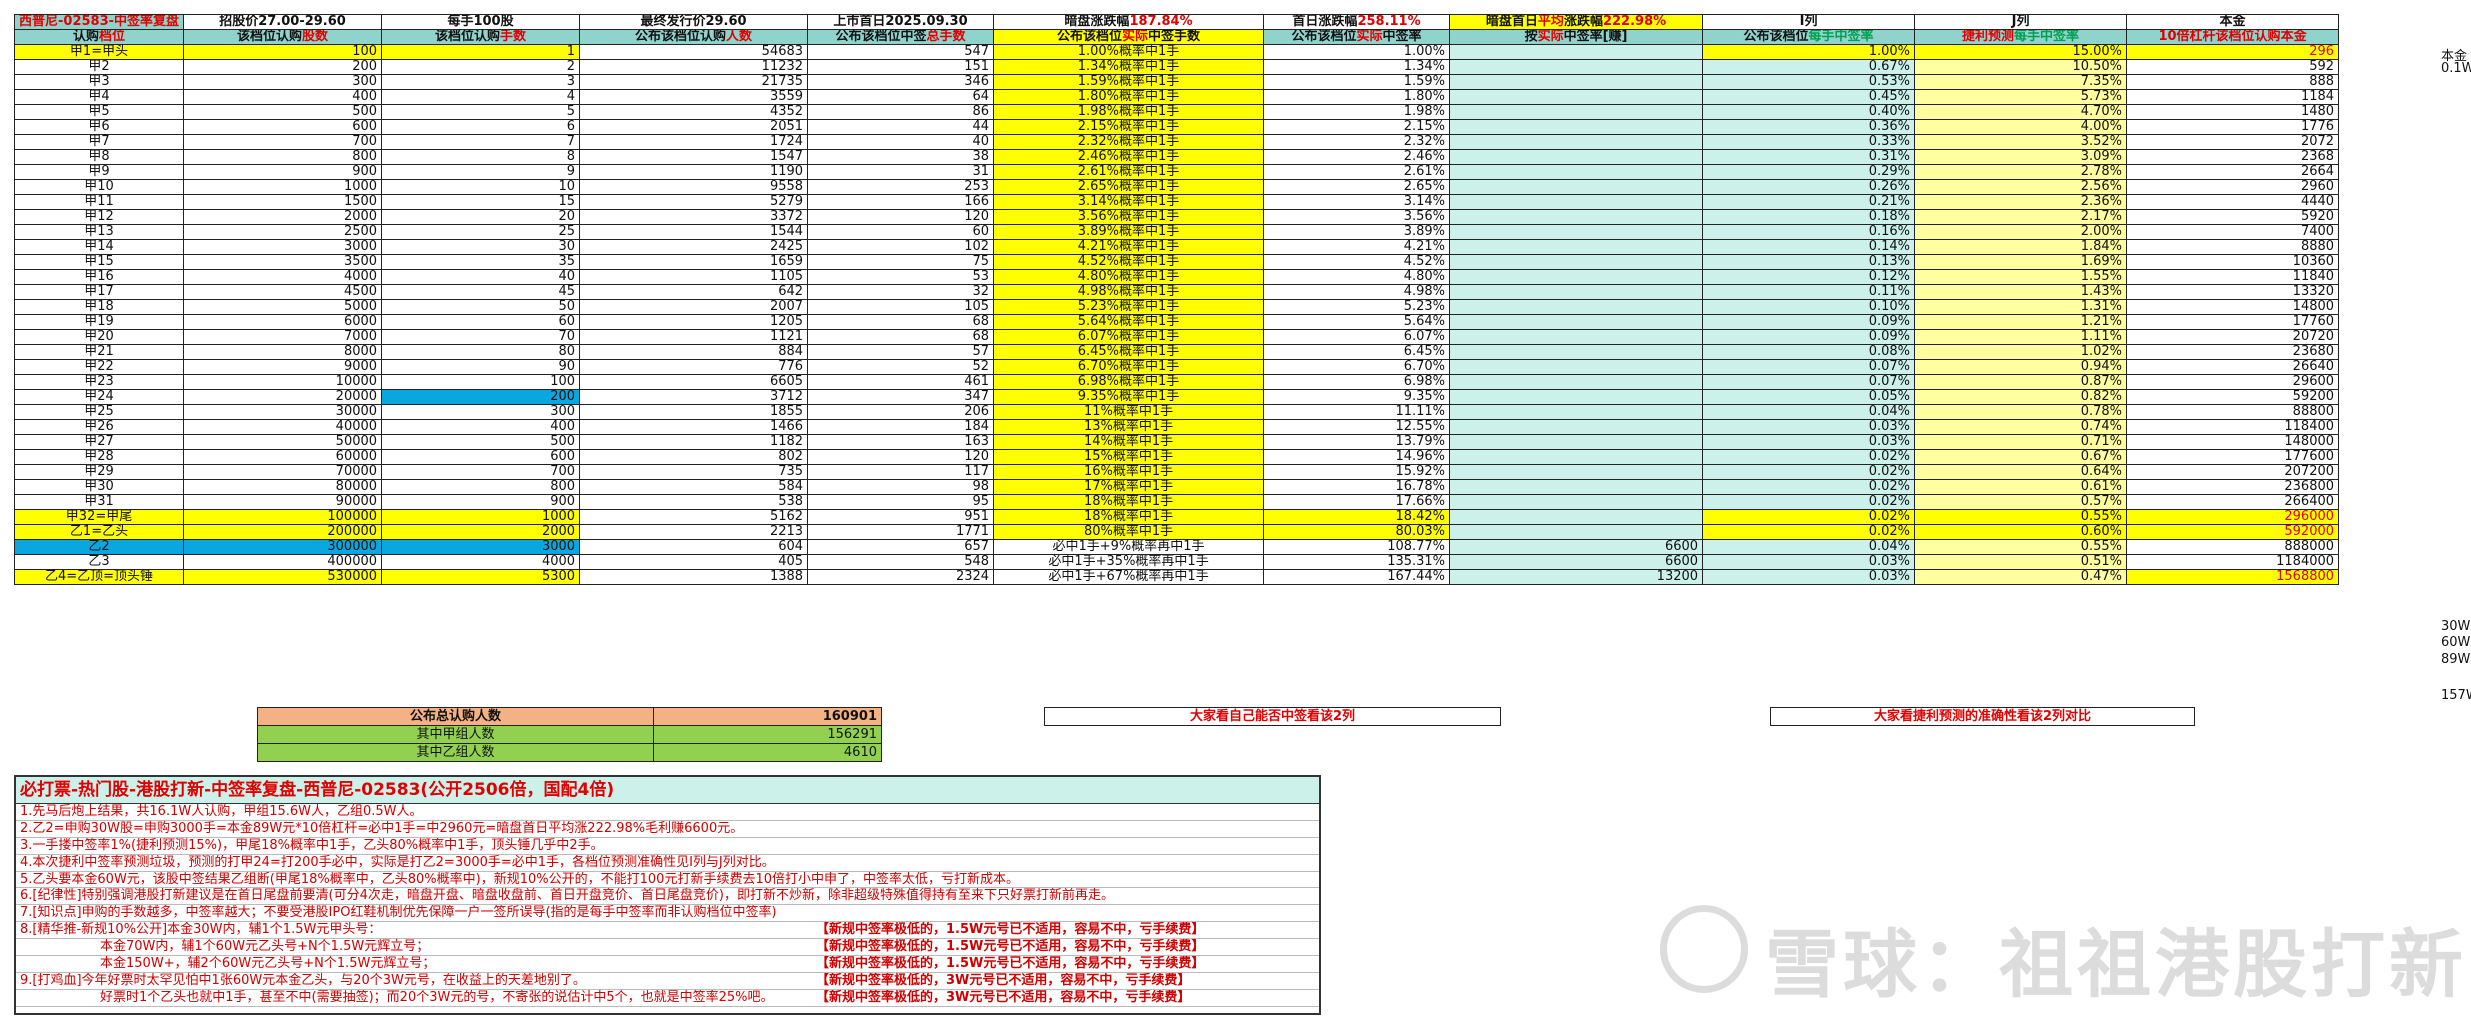 The width and height of the screenshot is (2471, 1030). Describe the element at coordinates (99, 82) in the screenshot. I see `table-cell: 甲3` at that location.